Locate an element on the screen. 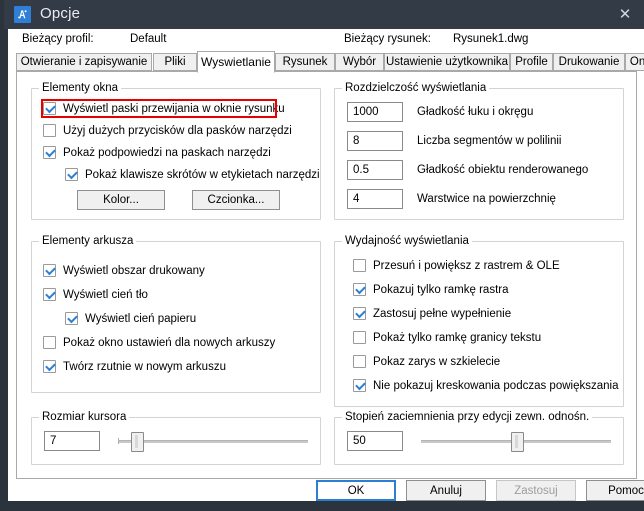 The height and width of the screenshot is (511, 644). help-button: Pomoc is located at coordinates (615, 490).